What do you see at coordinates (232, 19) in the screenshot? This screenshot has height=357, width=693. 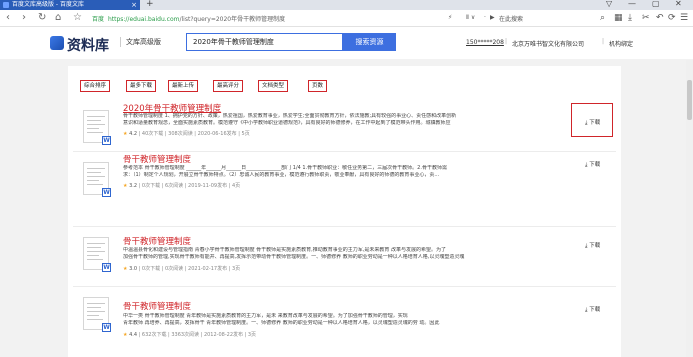 I see `url-path: /list?query=2020年骨干教师管理制度` at bounding box center [232, 19].